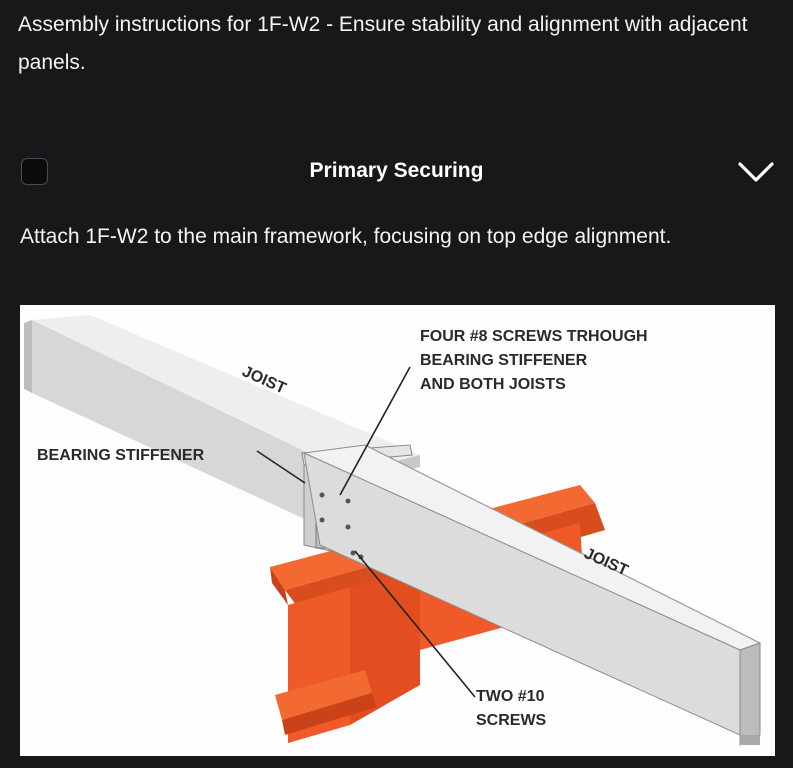 The height and width of the screenshot is (768, 793). What do you see at coordinates (510, 696) in the screenshot?
I see `label-two-screws-1: TWO #10` at bounding box center [510, 696].